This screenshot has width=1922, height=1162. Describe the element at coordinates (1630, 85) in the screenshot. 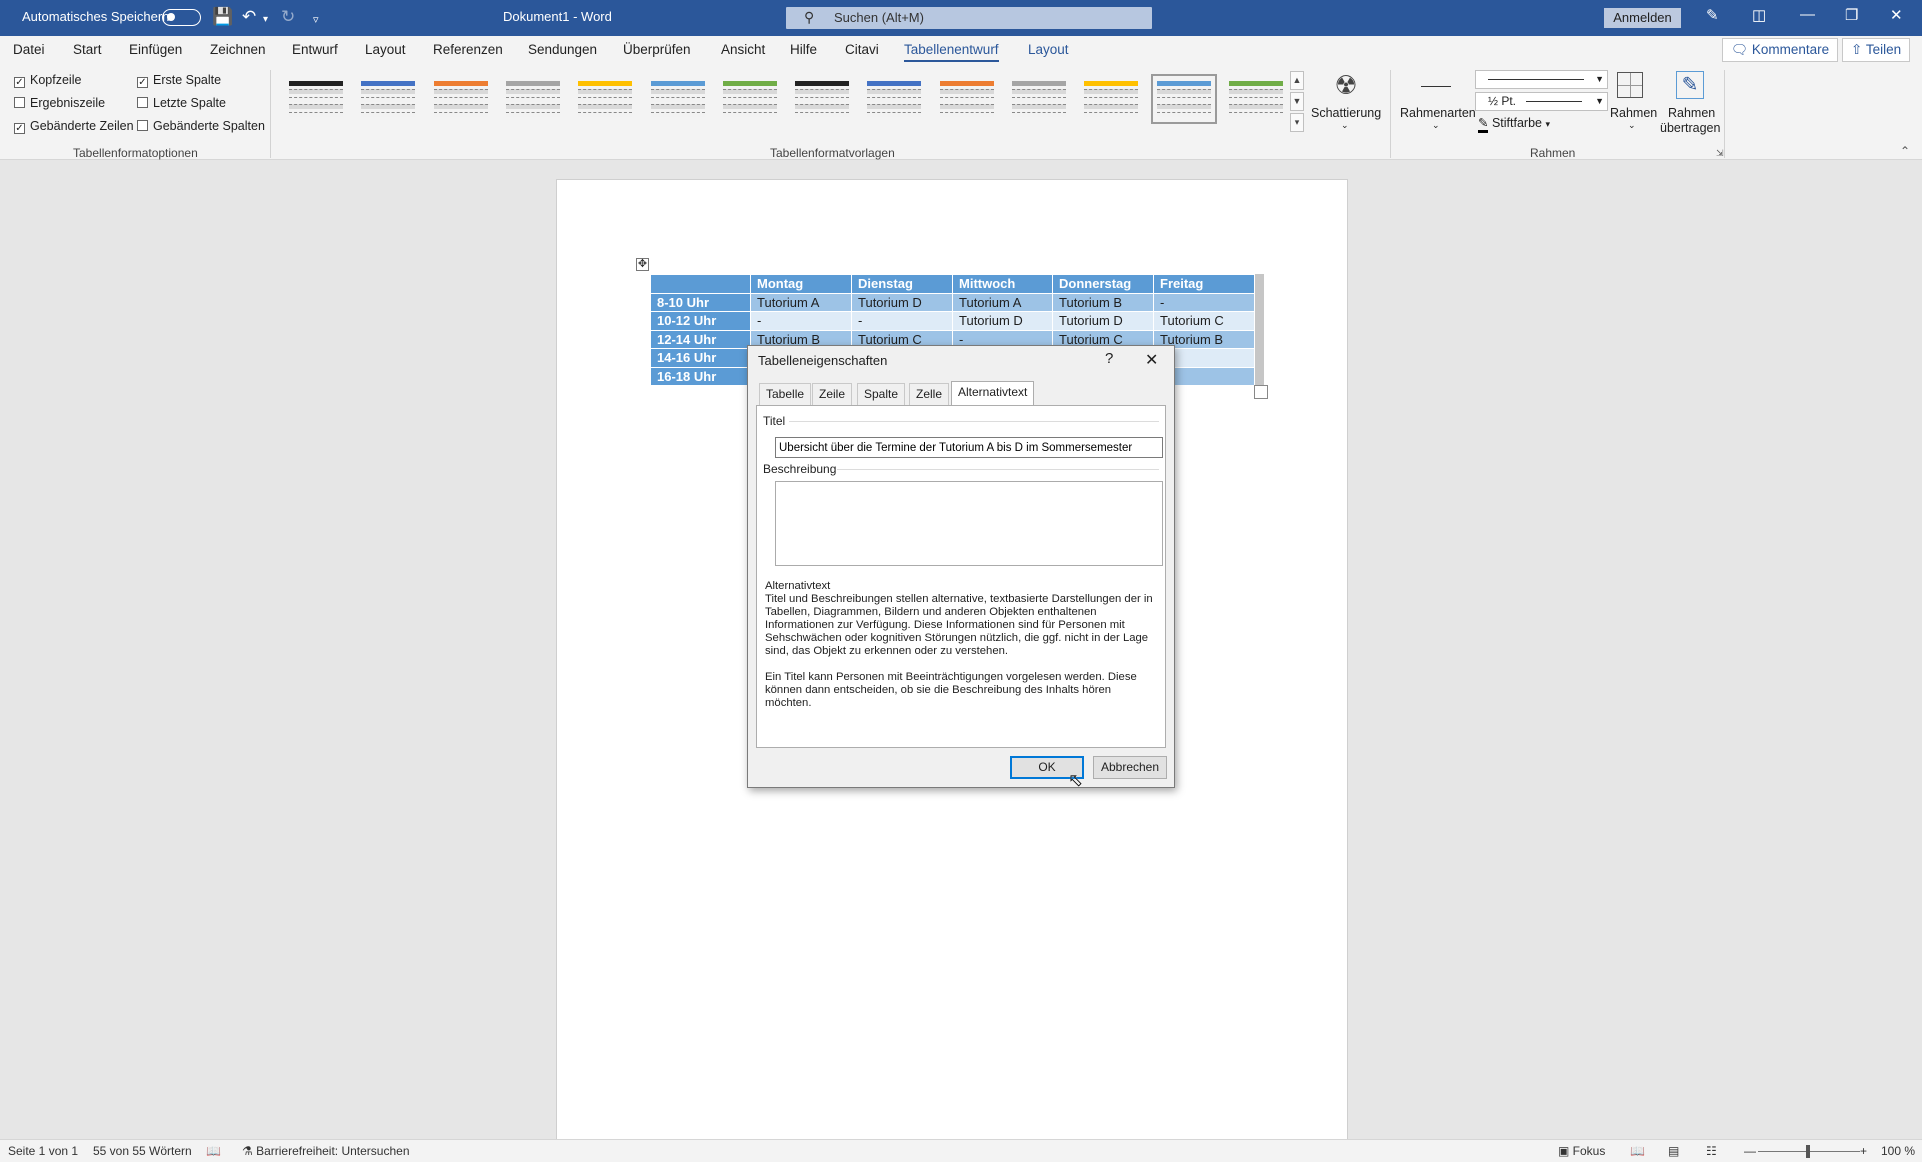

I see `borders-icon` at that location.